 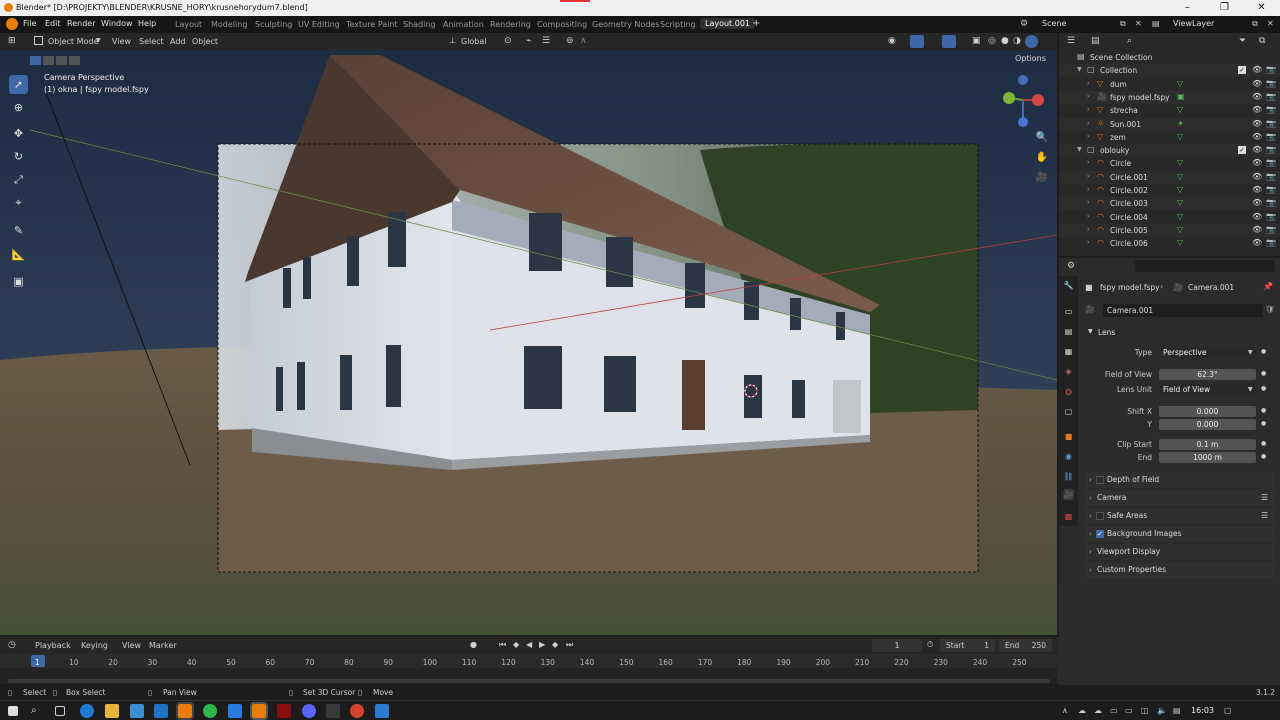 What do you see at coordinates (1177, 710) in the screenshot?
I see `language-icon: ▤` at bounding box center [1177, 710].